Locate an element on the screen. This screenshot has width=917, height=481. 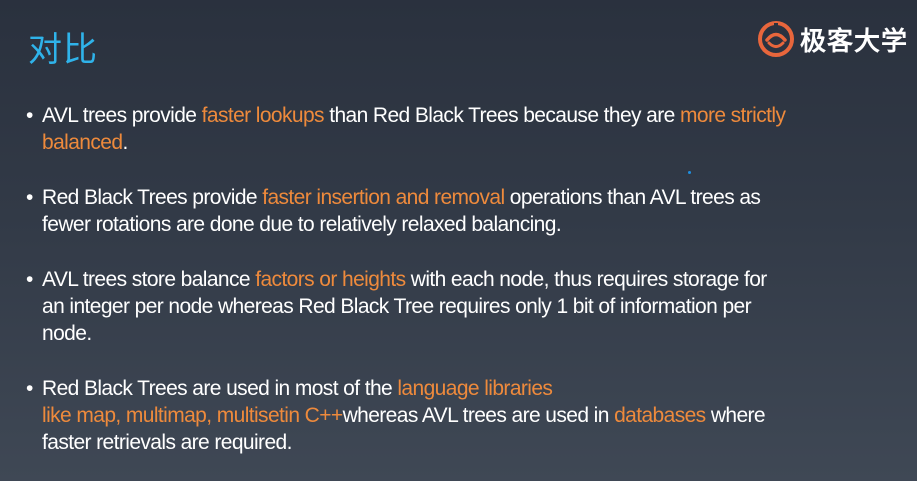
body-text: AVL trees provide is located at coordinates (122, 115).